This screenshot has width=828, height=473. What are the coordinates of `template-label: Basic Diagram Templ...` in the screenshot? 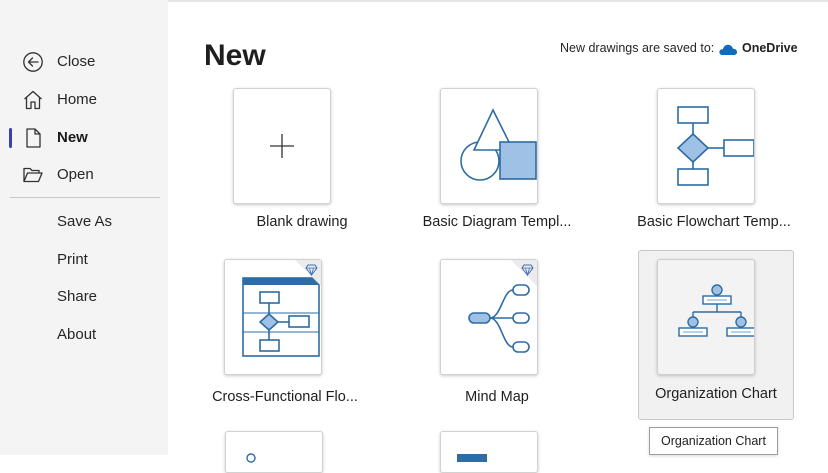 It's located at (497, 222).